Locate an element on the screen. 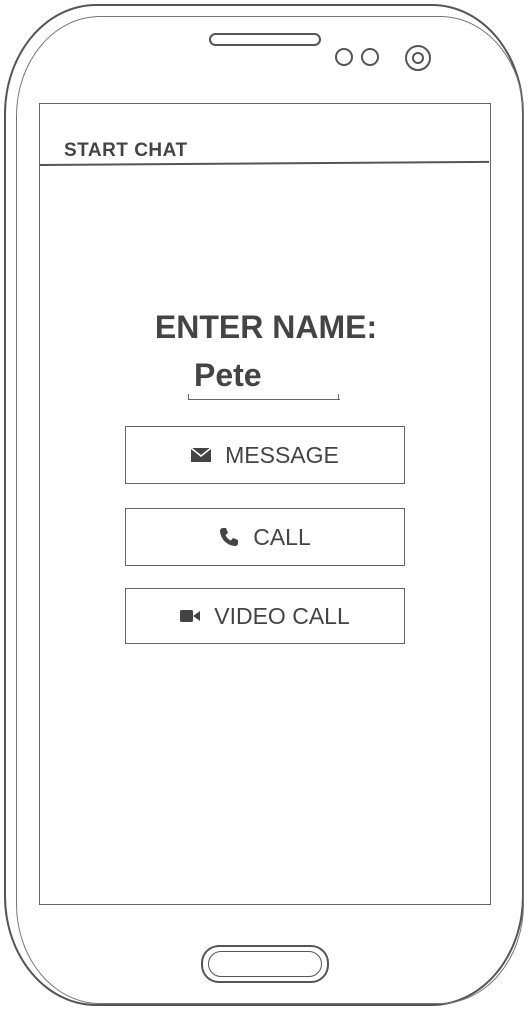  input-cap-right is located at coordinates (338, 397).